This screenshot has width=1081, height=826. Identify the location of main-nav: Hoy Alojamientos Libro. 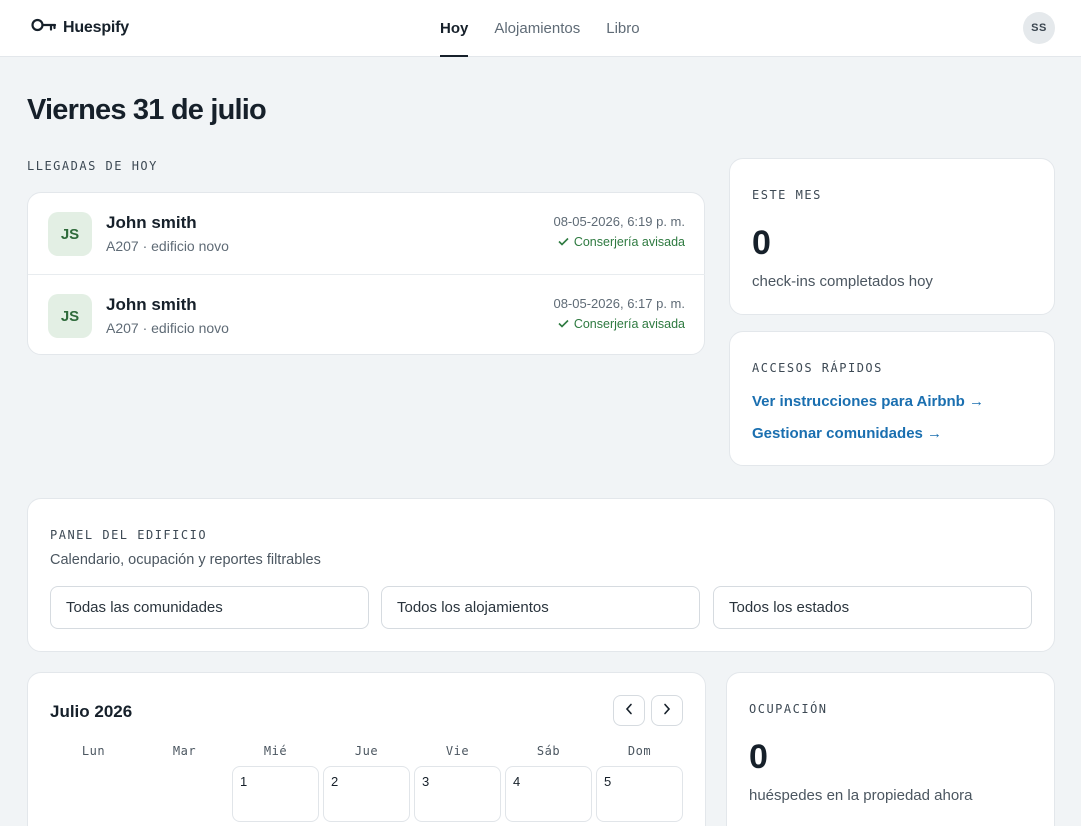
(540, 28).